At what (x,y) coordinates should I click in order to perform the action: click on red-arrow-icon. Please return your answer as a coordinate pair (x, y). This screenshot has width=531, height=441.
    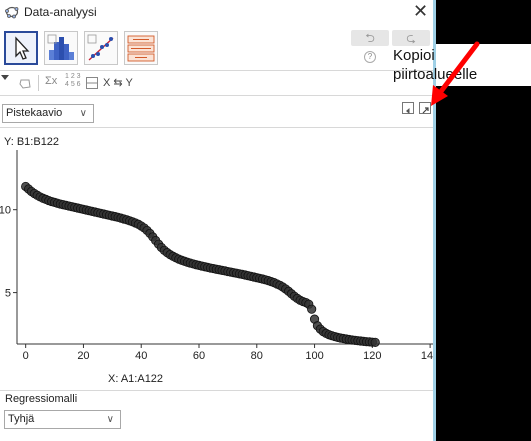
    Looking at the image, I should click on (455, 73).